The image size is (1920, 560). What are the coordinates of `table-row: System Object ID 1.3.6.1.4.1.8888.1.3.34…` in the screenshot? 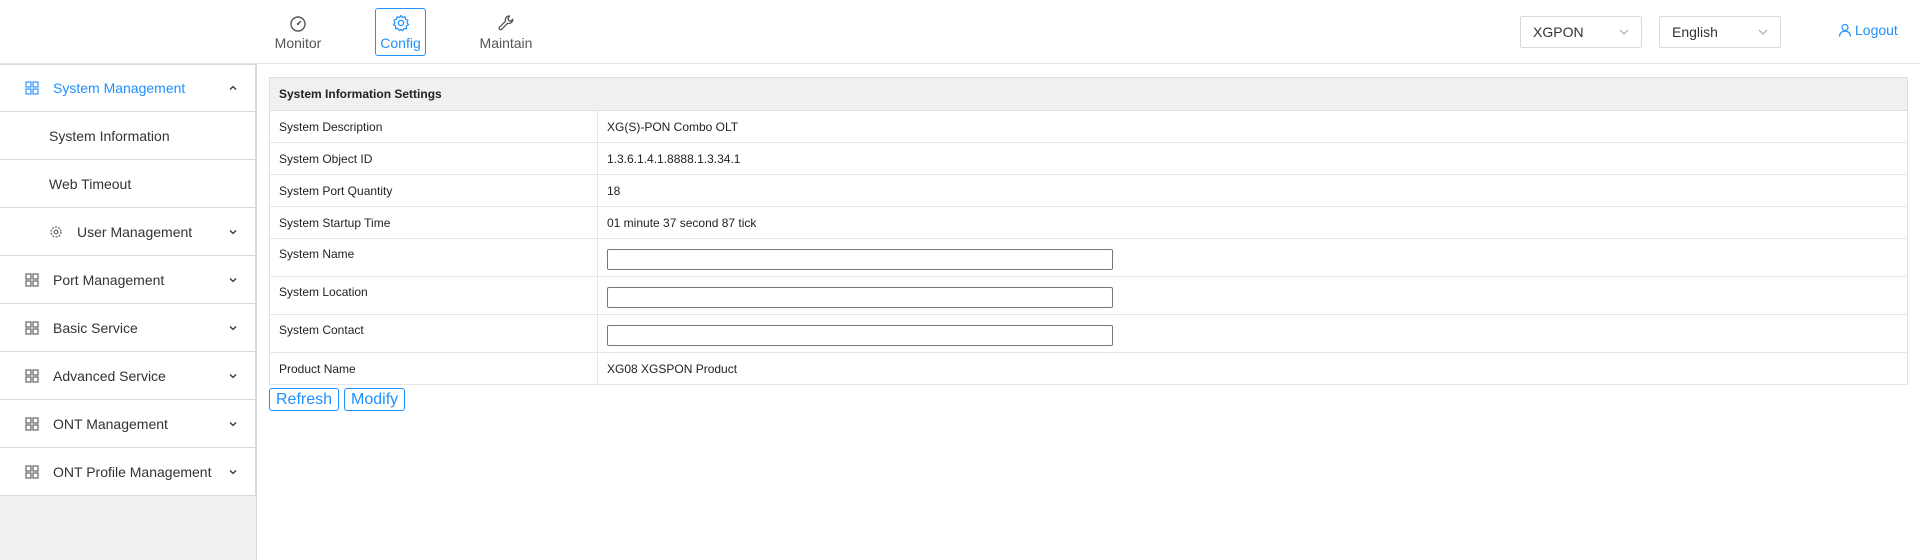 It's located at (1088, 158).